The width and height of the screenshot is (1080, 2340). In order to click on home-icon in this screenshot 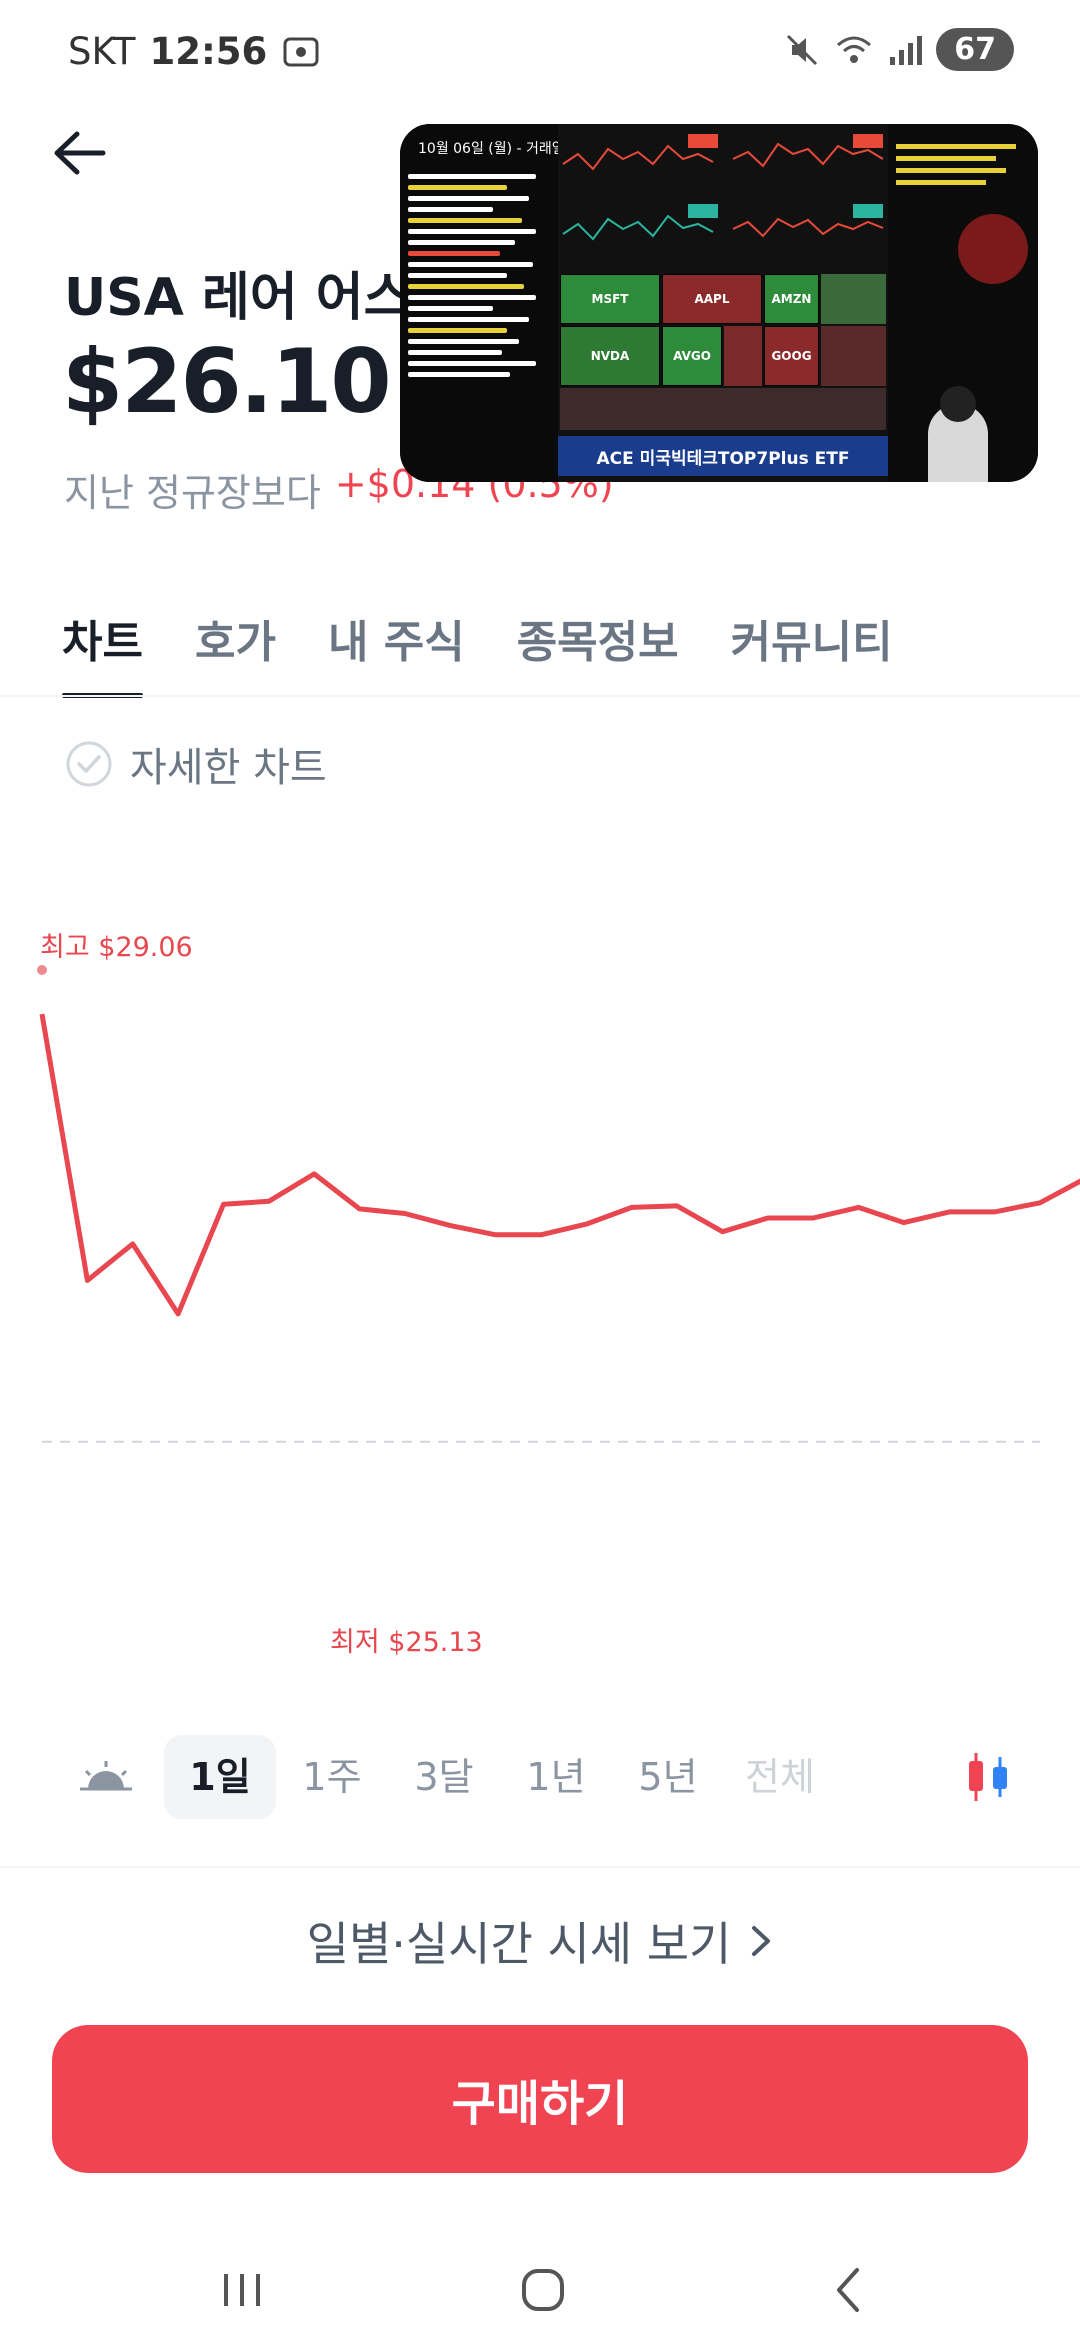, I will do `click(543, 2290)`.